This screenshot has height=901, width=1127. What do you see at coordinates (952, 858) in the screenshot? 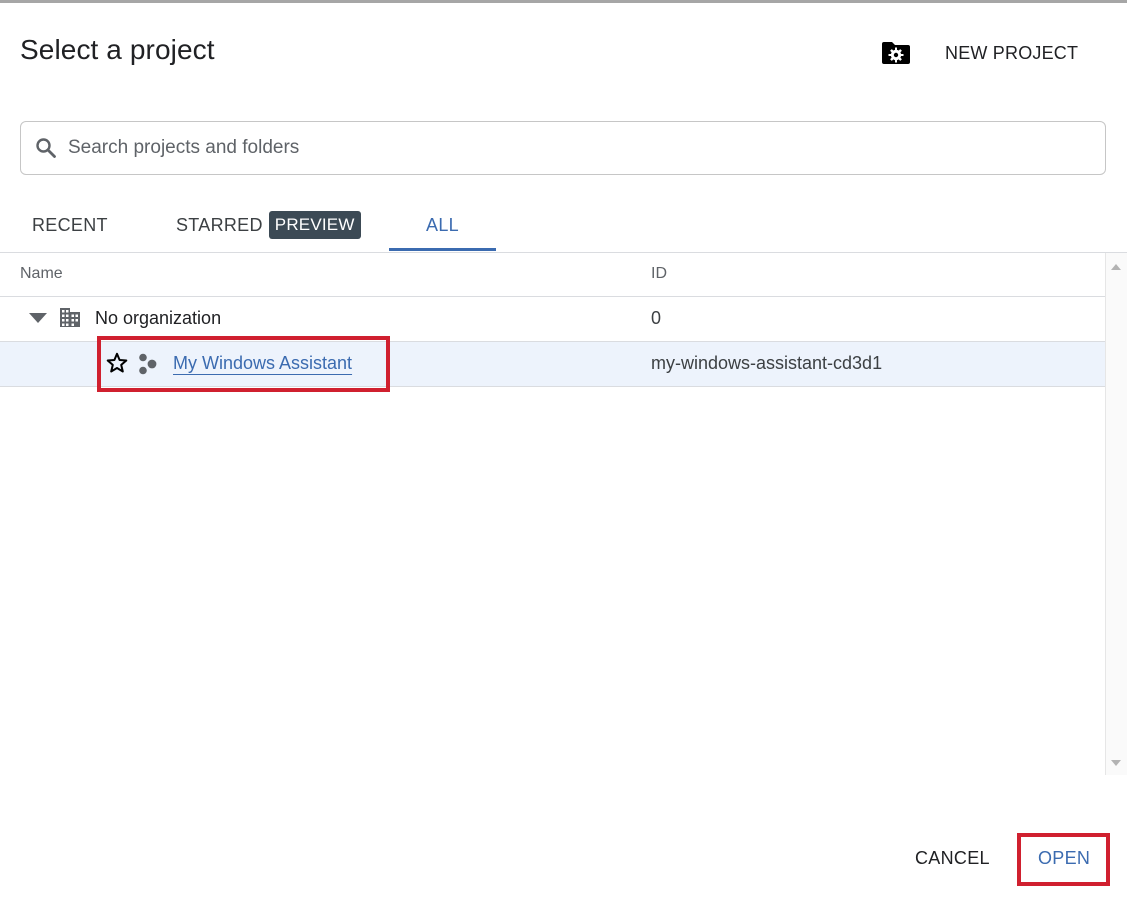
I see `cancel-button: CANCEL` at bounding box center [952, 858].